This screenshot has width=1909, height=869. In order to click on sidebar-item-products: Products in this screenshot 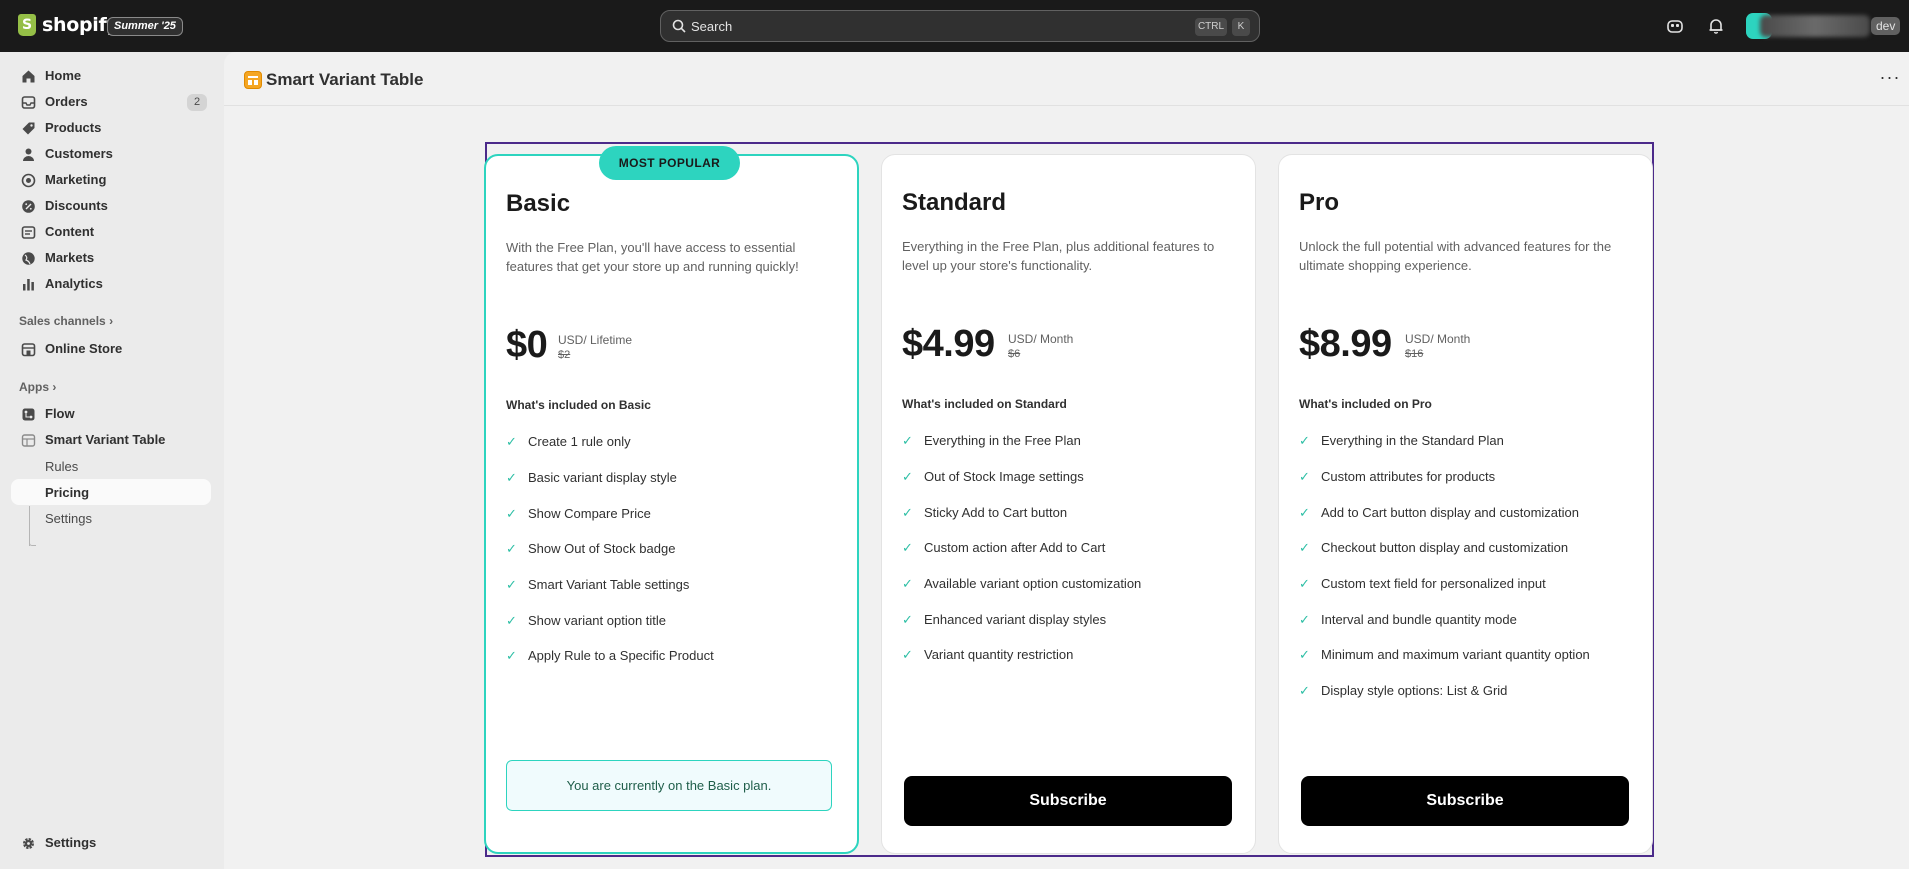, I will do `click(111, 128)`.